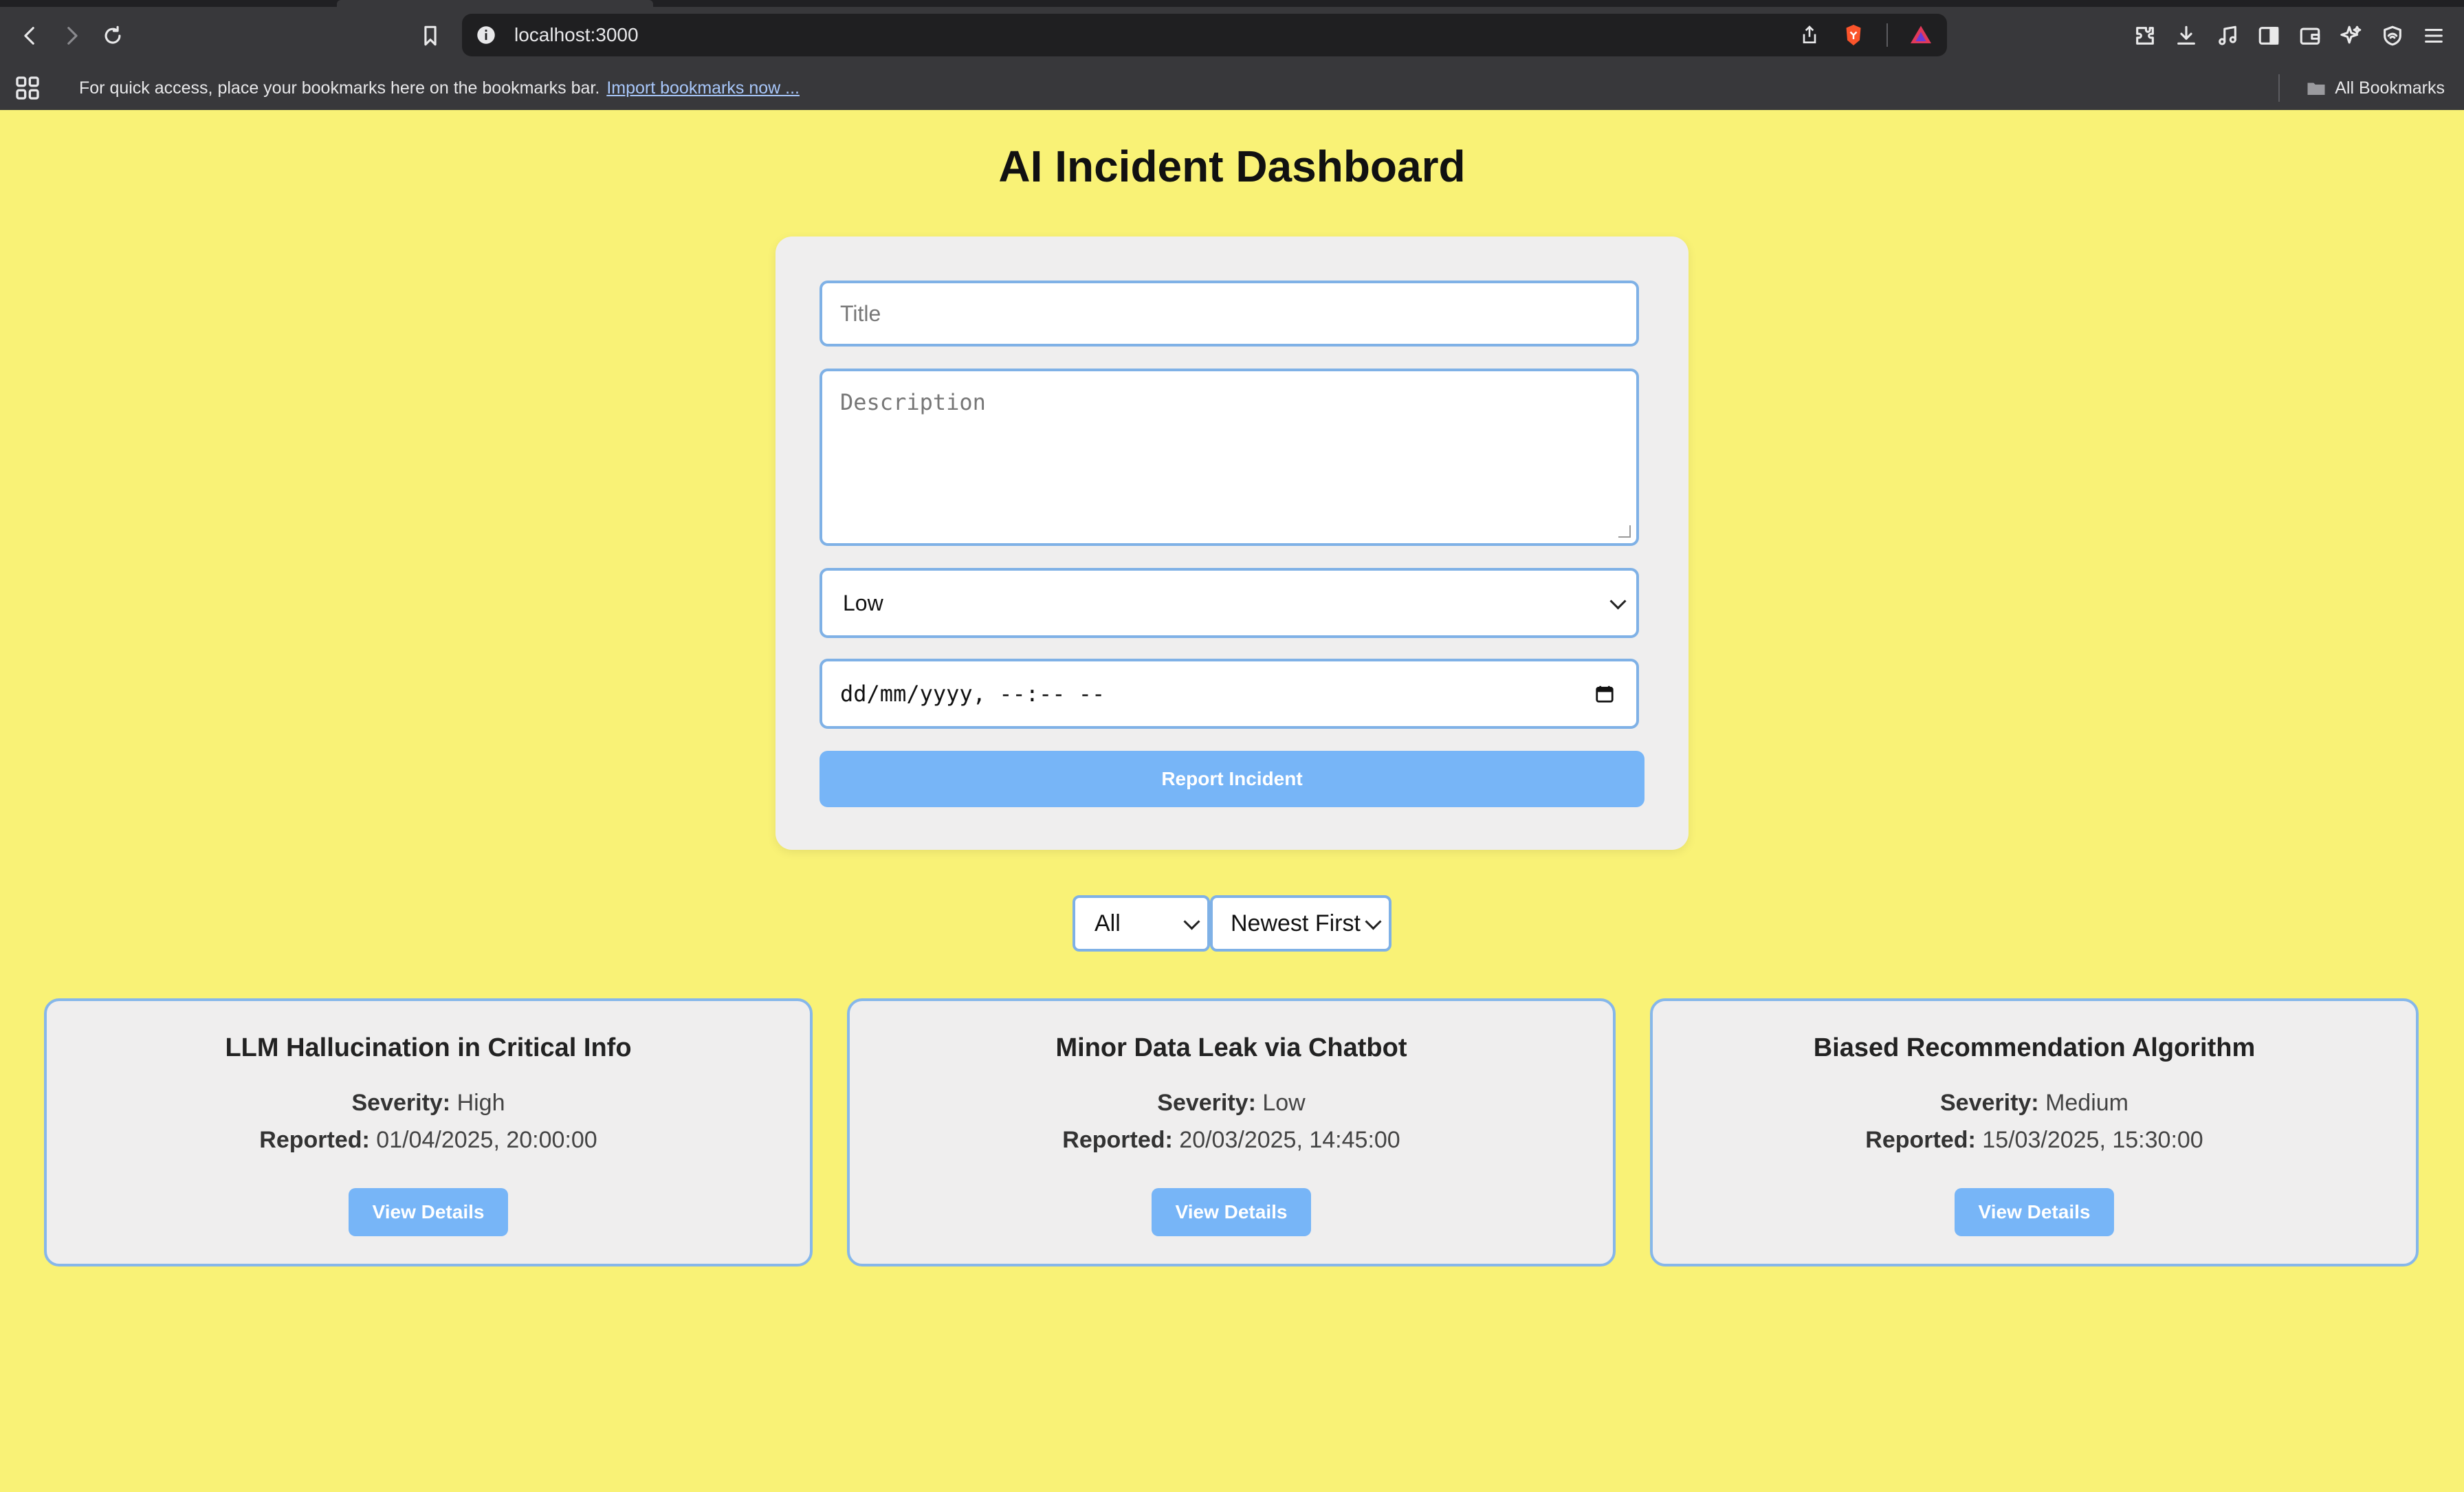  I want to click on incident-title: Biased Recommendation Algorithm, so click(2035, 1047).